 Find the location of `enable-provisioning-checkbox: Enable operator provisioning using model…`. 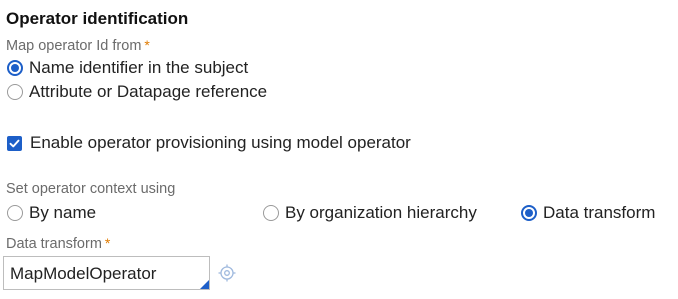

enable-provisioning-checkbox: Enable operator provisioning using model… is located at coordinates (209, 143).